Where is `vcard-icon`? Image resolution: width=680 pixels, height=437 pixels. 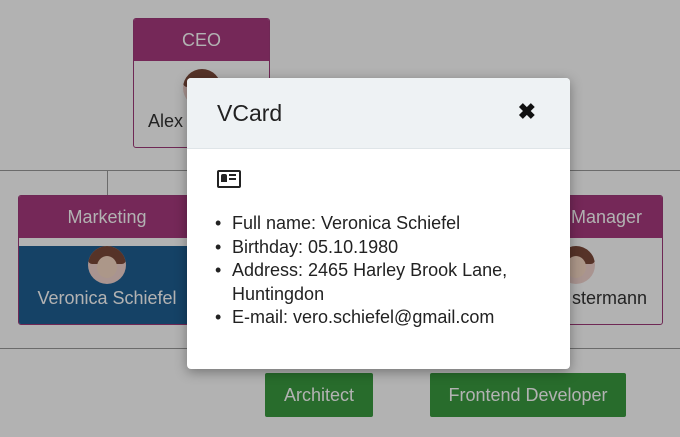
vcard-icon is located at coordinates (229, 179).